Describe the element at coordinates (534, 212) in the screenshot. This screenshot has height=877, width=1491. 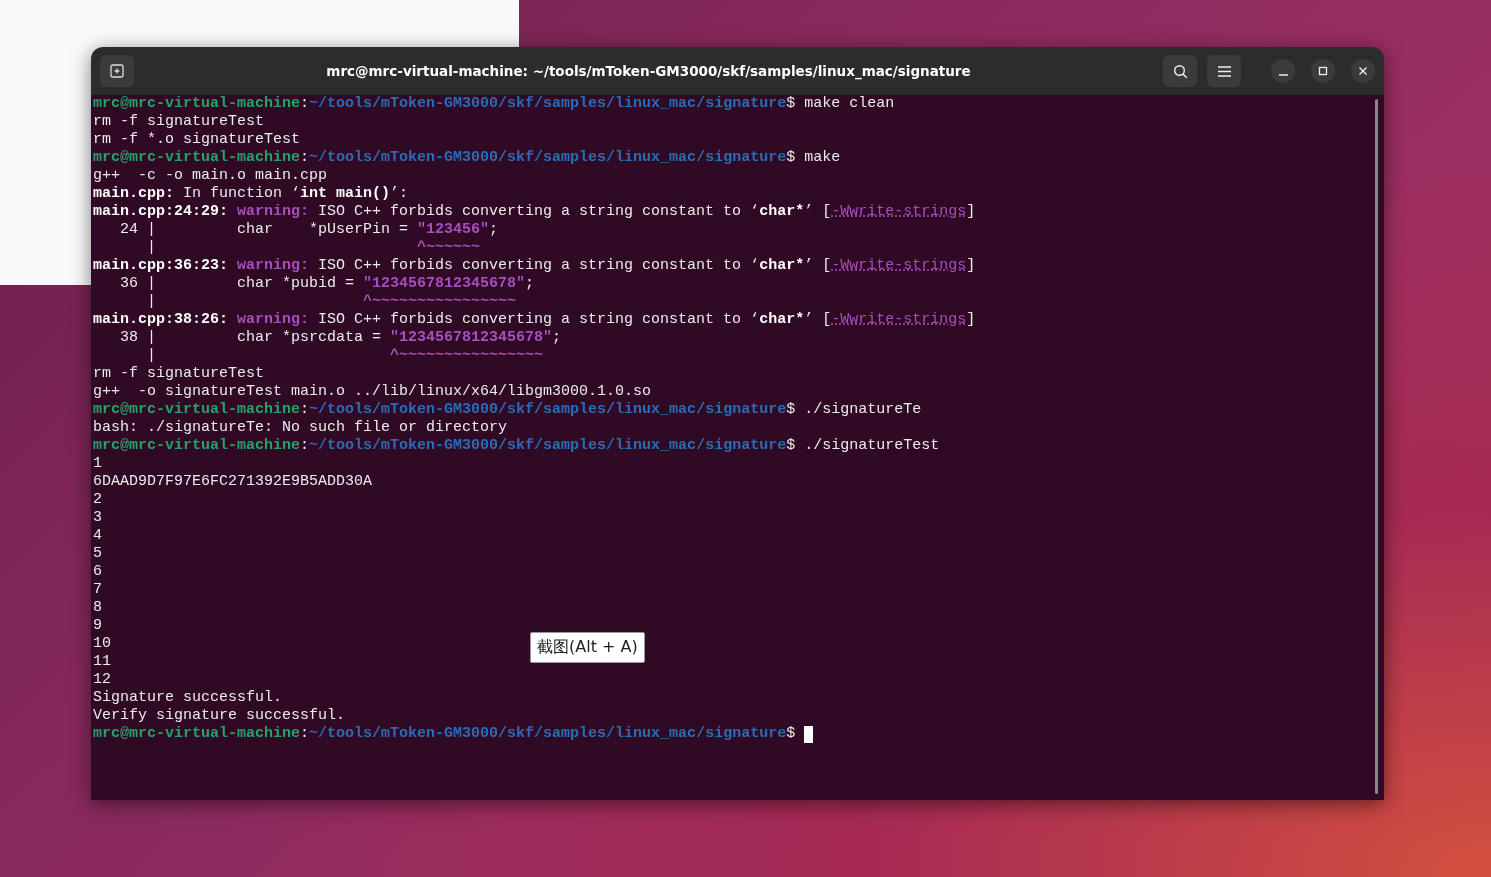
I see `terminal-line: main.cpp:24:29: warning: ISO C++ forbids converting a string constant to ‘char*’ [-Wwrite-strings]` at that location.